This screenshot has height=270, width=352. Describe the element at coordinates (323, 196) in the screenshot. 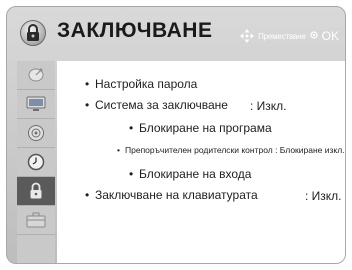

I see `key-lock-value: : Изкл.` at that location.